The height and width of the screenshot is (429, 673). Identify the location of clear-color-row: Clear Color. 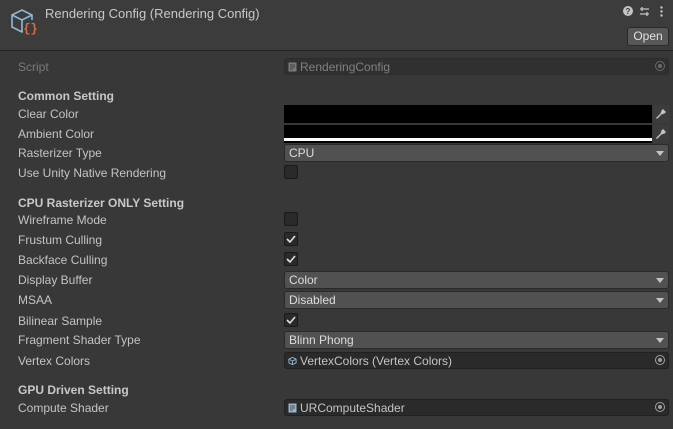
(336, 114).